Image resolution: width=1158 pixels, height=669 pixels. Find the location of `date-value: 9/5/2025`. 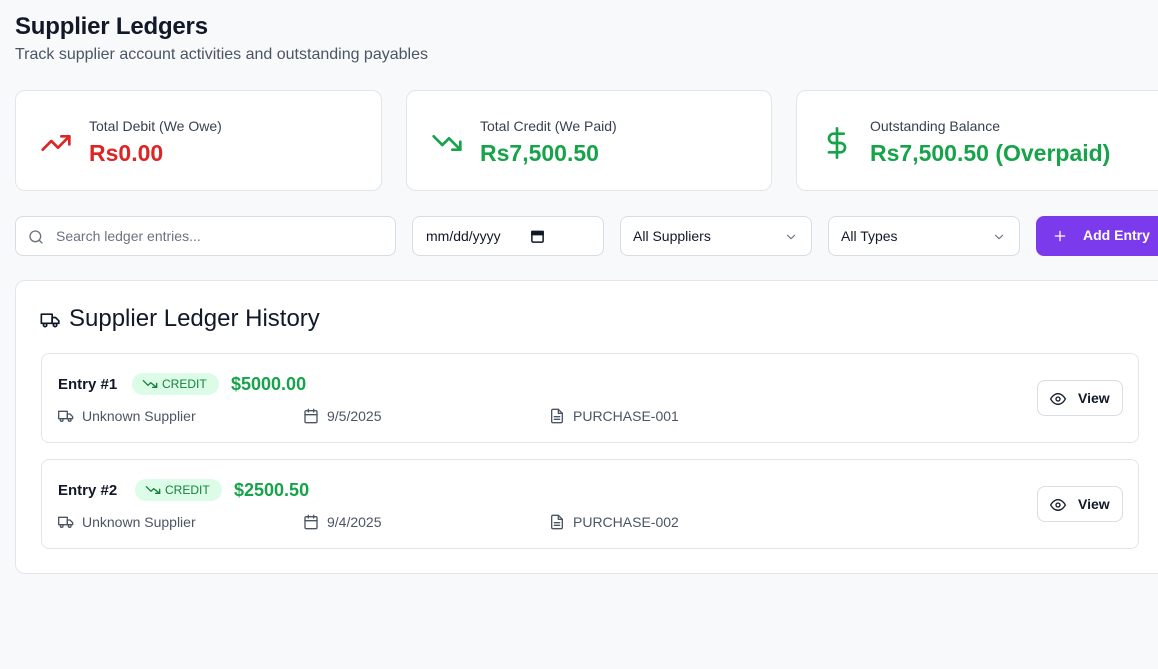

date-value: 9/5/2025 is located at coordinates (354, 416).